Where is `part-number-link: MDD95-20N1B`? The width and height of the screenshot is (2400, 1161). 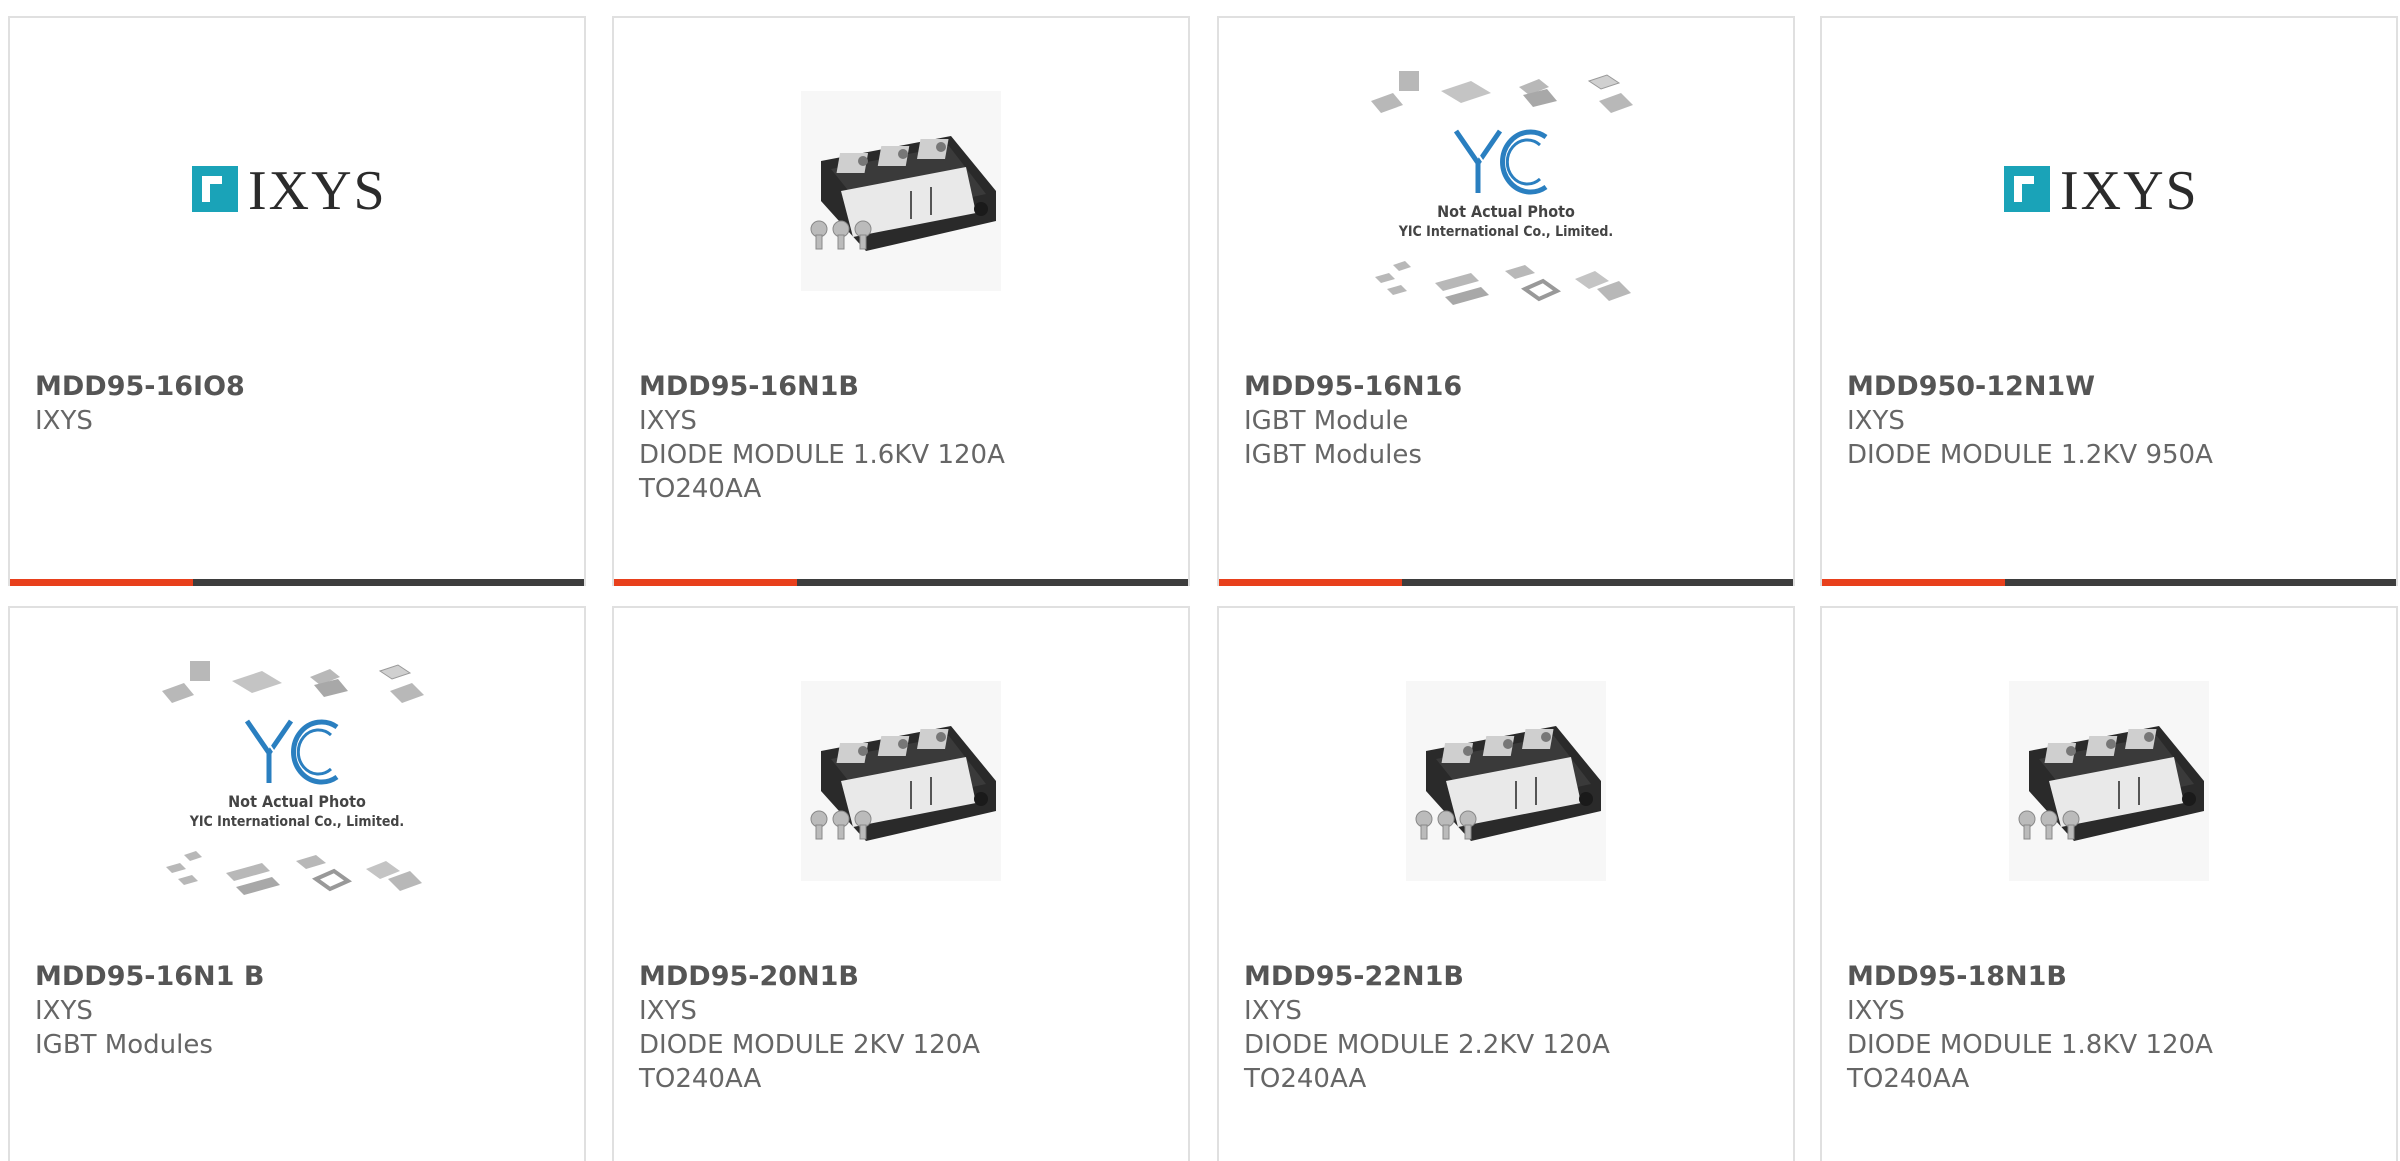 part-number-link: MDD95-20N1B is located at coordinates (903, 977).